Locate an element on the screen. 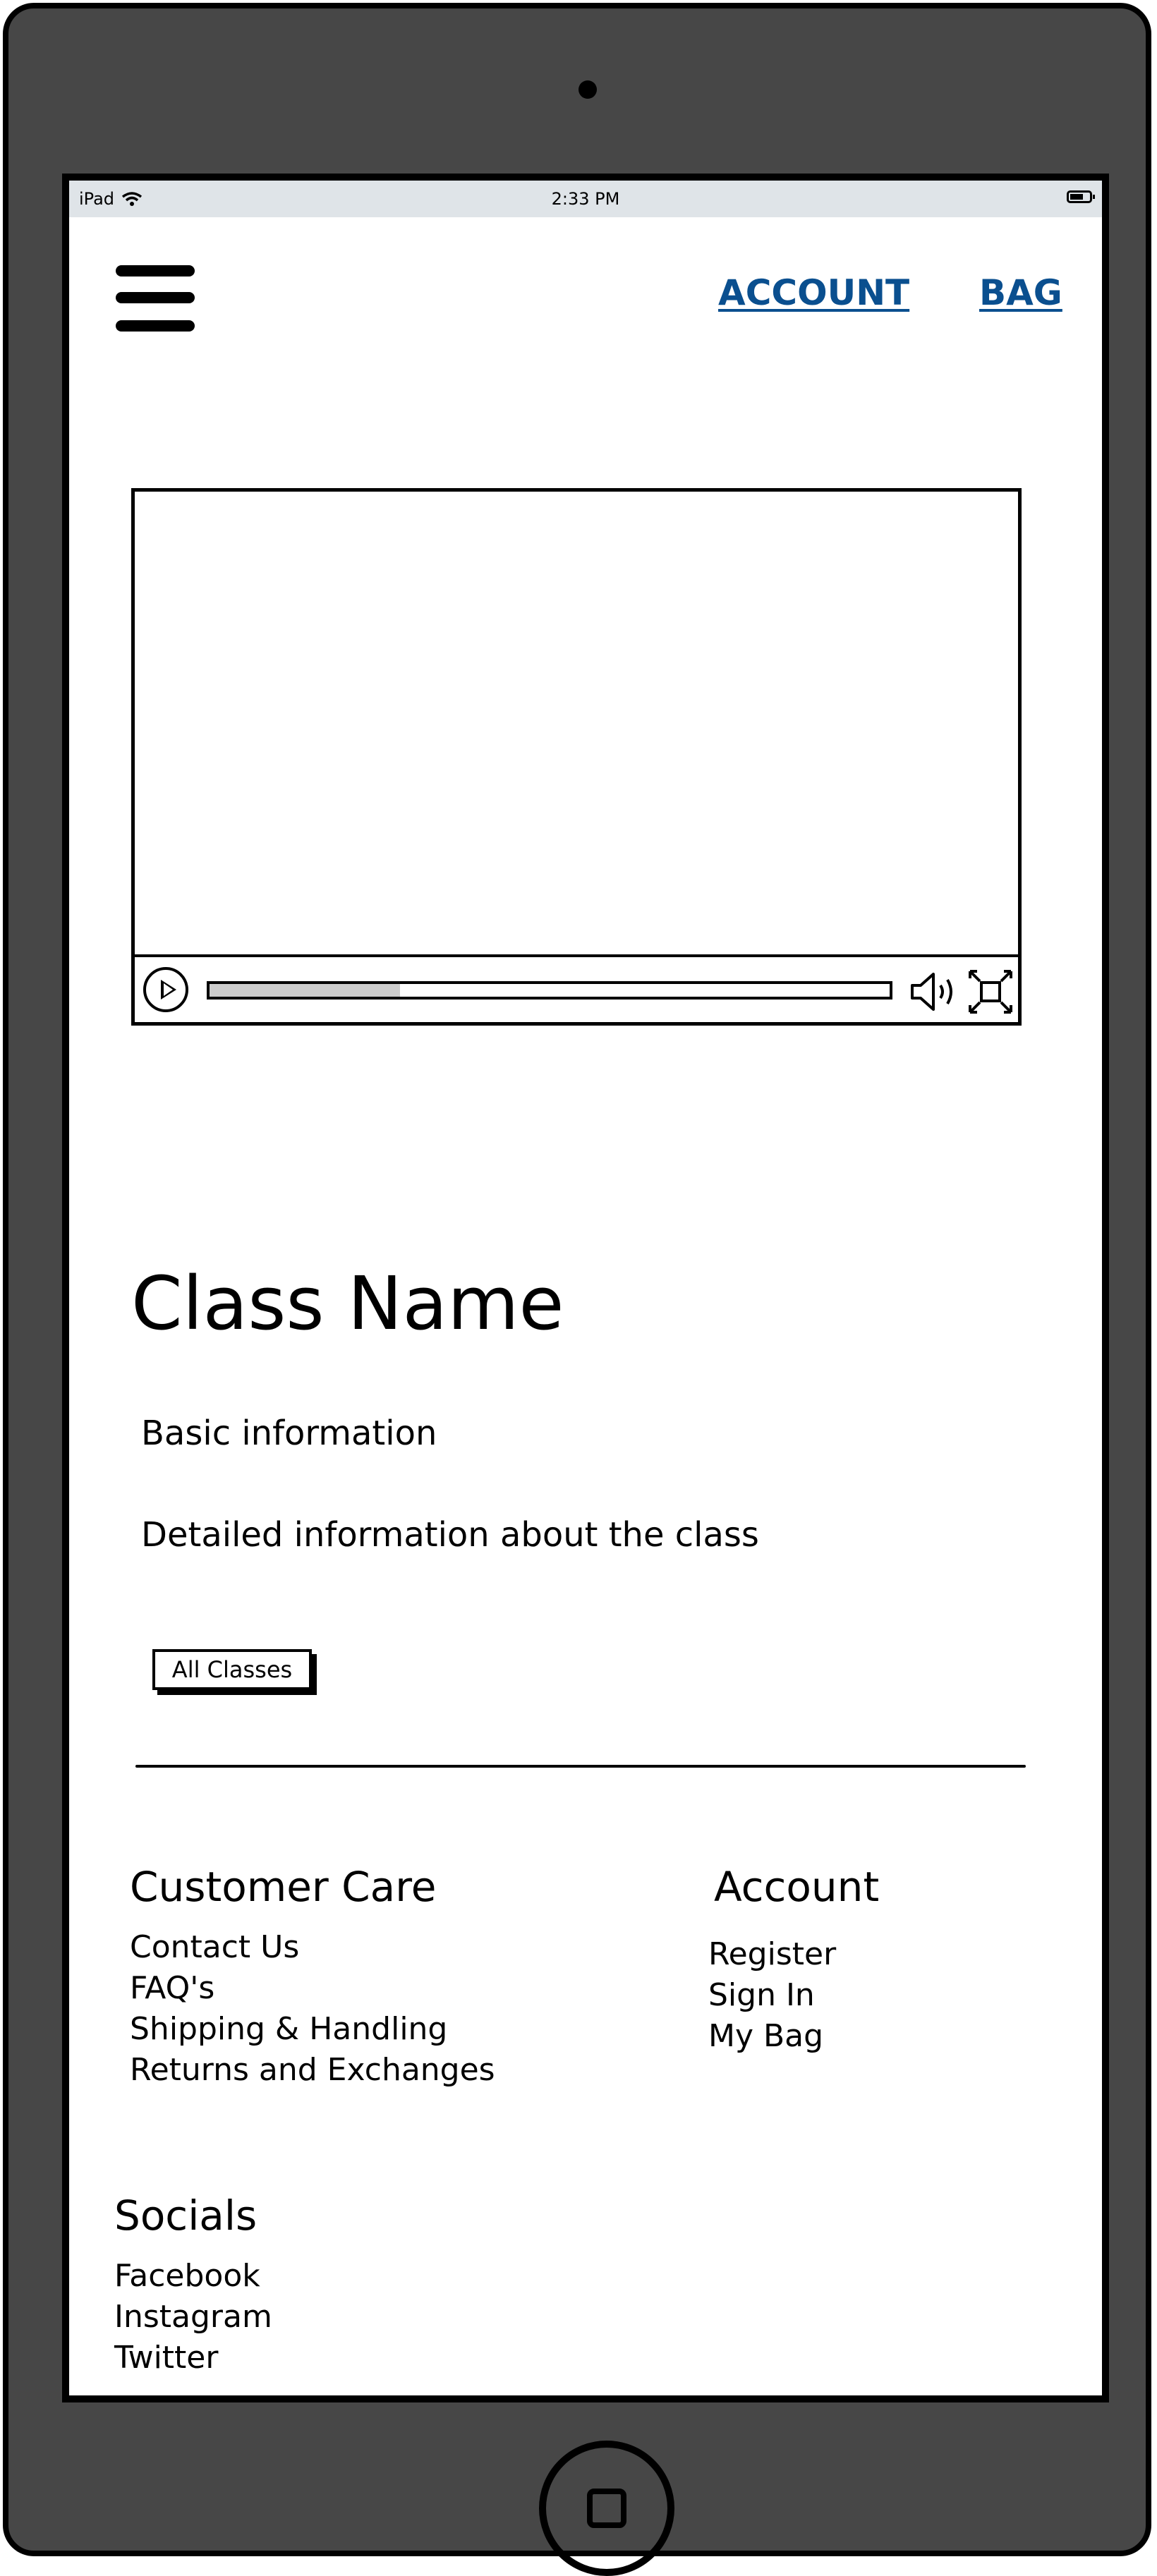 The width and height of the screenshot is (1157, 2576). battery-icon is located at coordinates (1081, 197).